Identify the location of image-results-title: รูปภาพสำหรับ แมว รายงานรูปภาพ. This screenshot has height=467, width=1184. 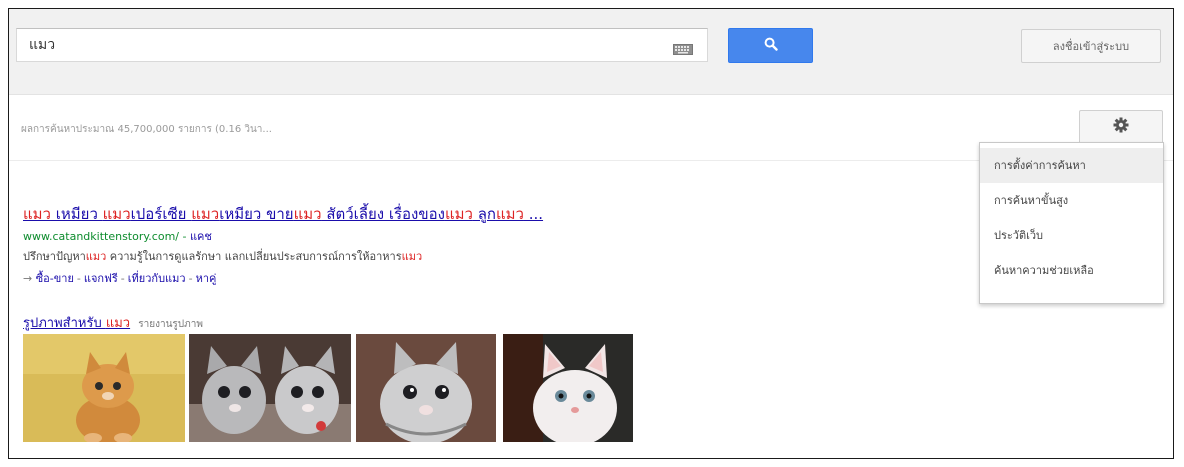
(113, 322).